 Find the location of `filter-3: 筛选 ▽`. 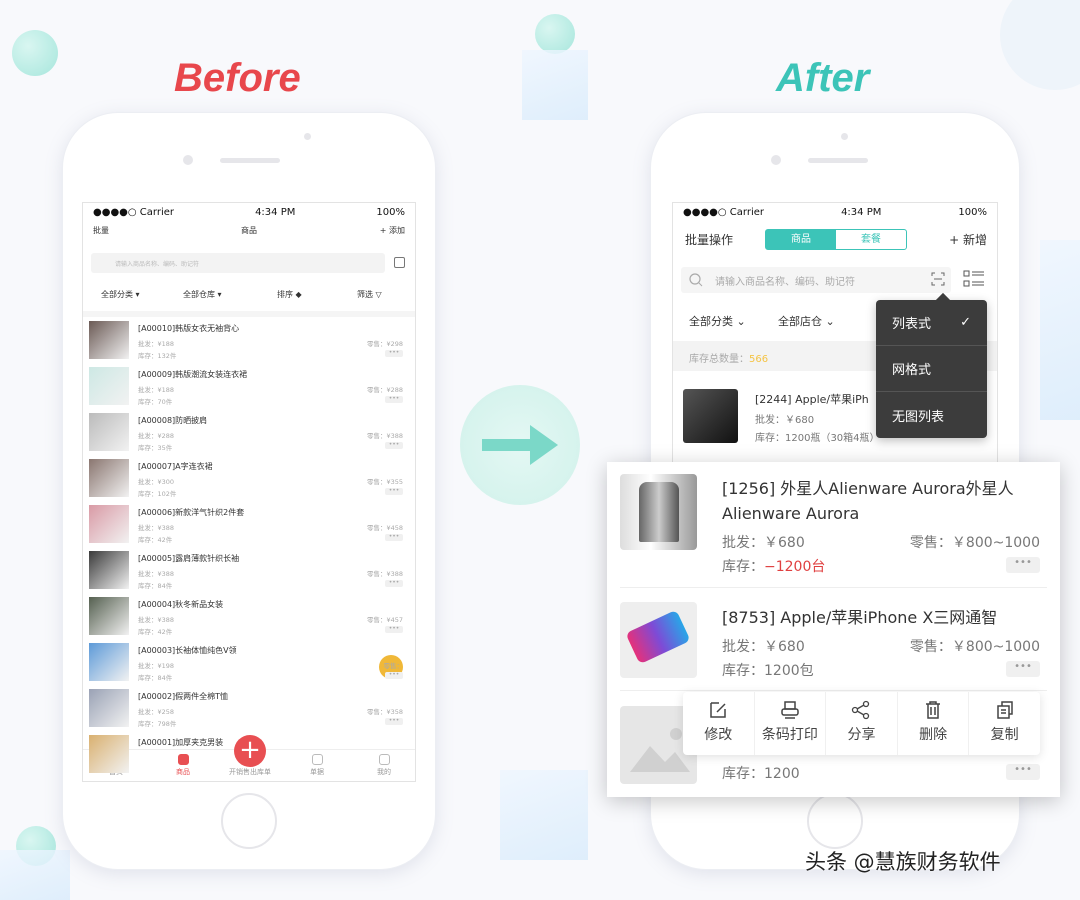

filter-3: 筛选 ▽ is located at coordinates (369, 294).